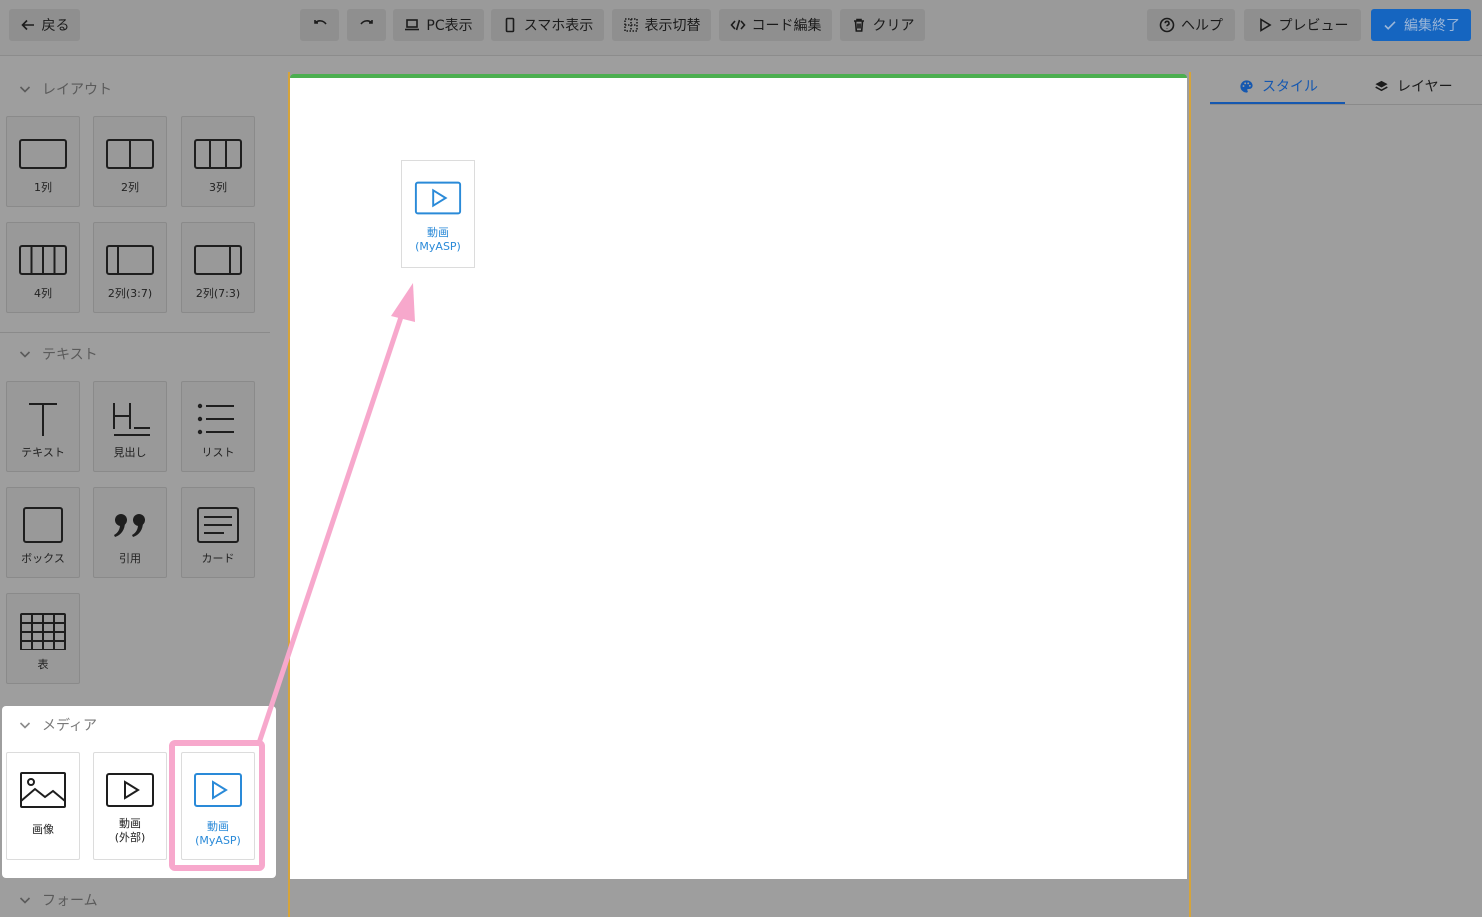 Image resolution: width=1482 pixels, height=917 pixels. What do you see at coordinates (43, 525) in the screenshot?
I see `box-icon` at bounding box center [43, 525].